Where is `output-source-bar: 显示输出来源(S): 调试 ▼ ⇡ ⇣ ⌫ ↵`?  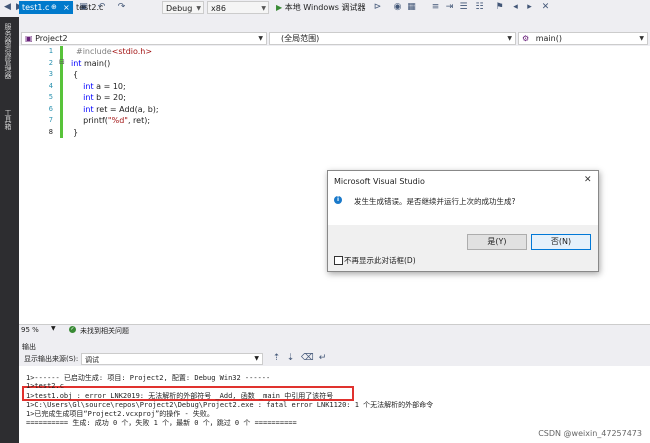
output-source-bar: 显示输出来源(S): 调试 ▼ ⇡ ⇣ ⌫ ↵ is located at coordinates (334, 359).